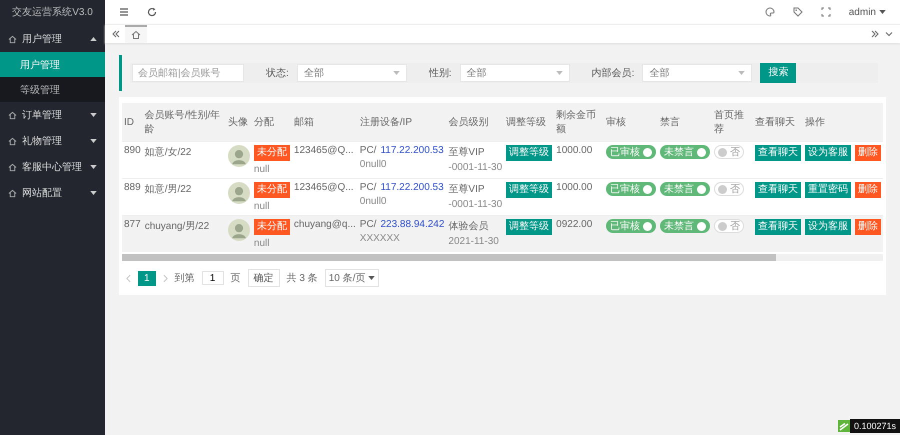  I want to click on action-button: 重置密码, so click(827, 190).